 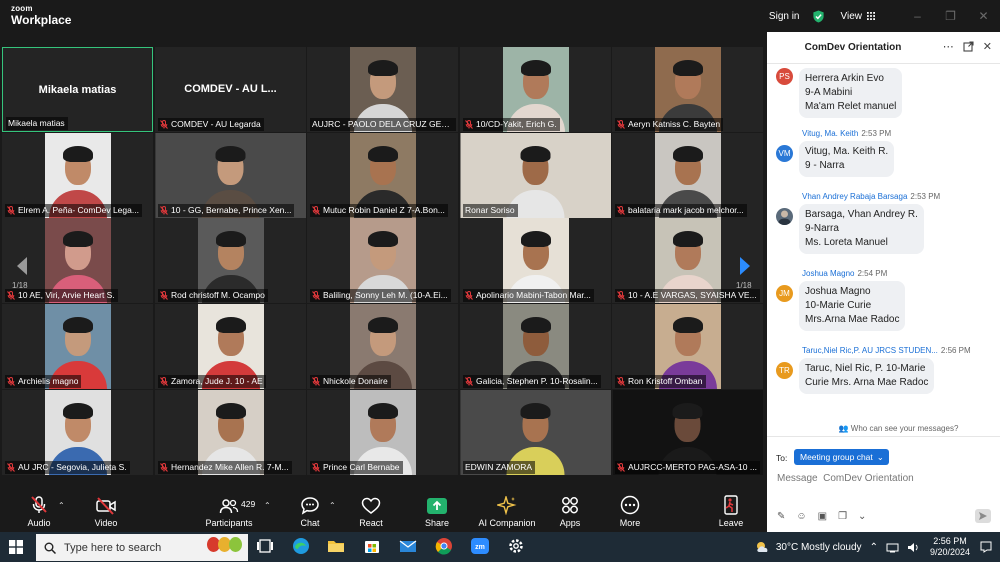 I want to click on send-button, so click(x=983, y=516).